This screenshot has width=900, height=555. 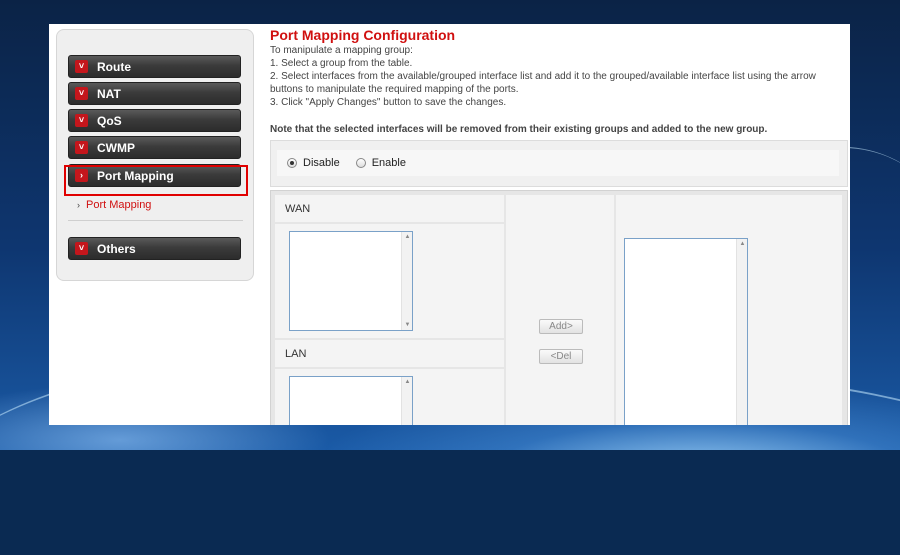 What do you see at coordinates (341, 63) in the screenshot?
I see `instruction-line: 1. Select a group from the table.` at bounding box center [341, 63].